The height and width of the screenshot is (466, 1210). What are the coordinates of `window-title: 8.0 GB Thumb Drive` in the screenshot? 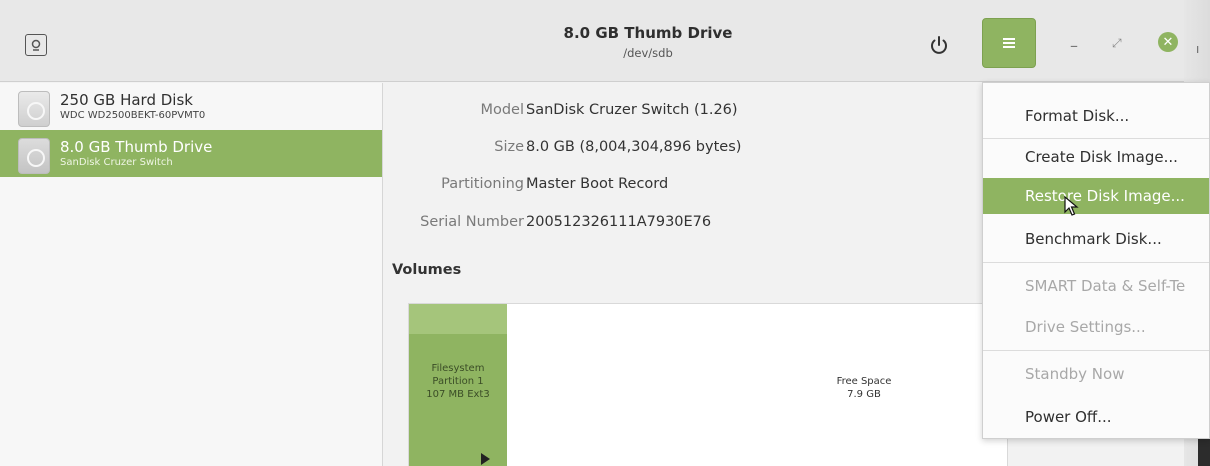 It's located at (648, 33).